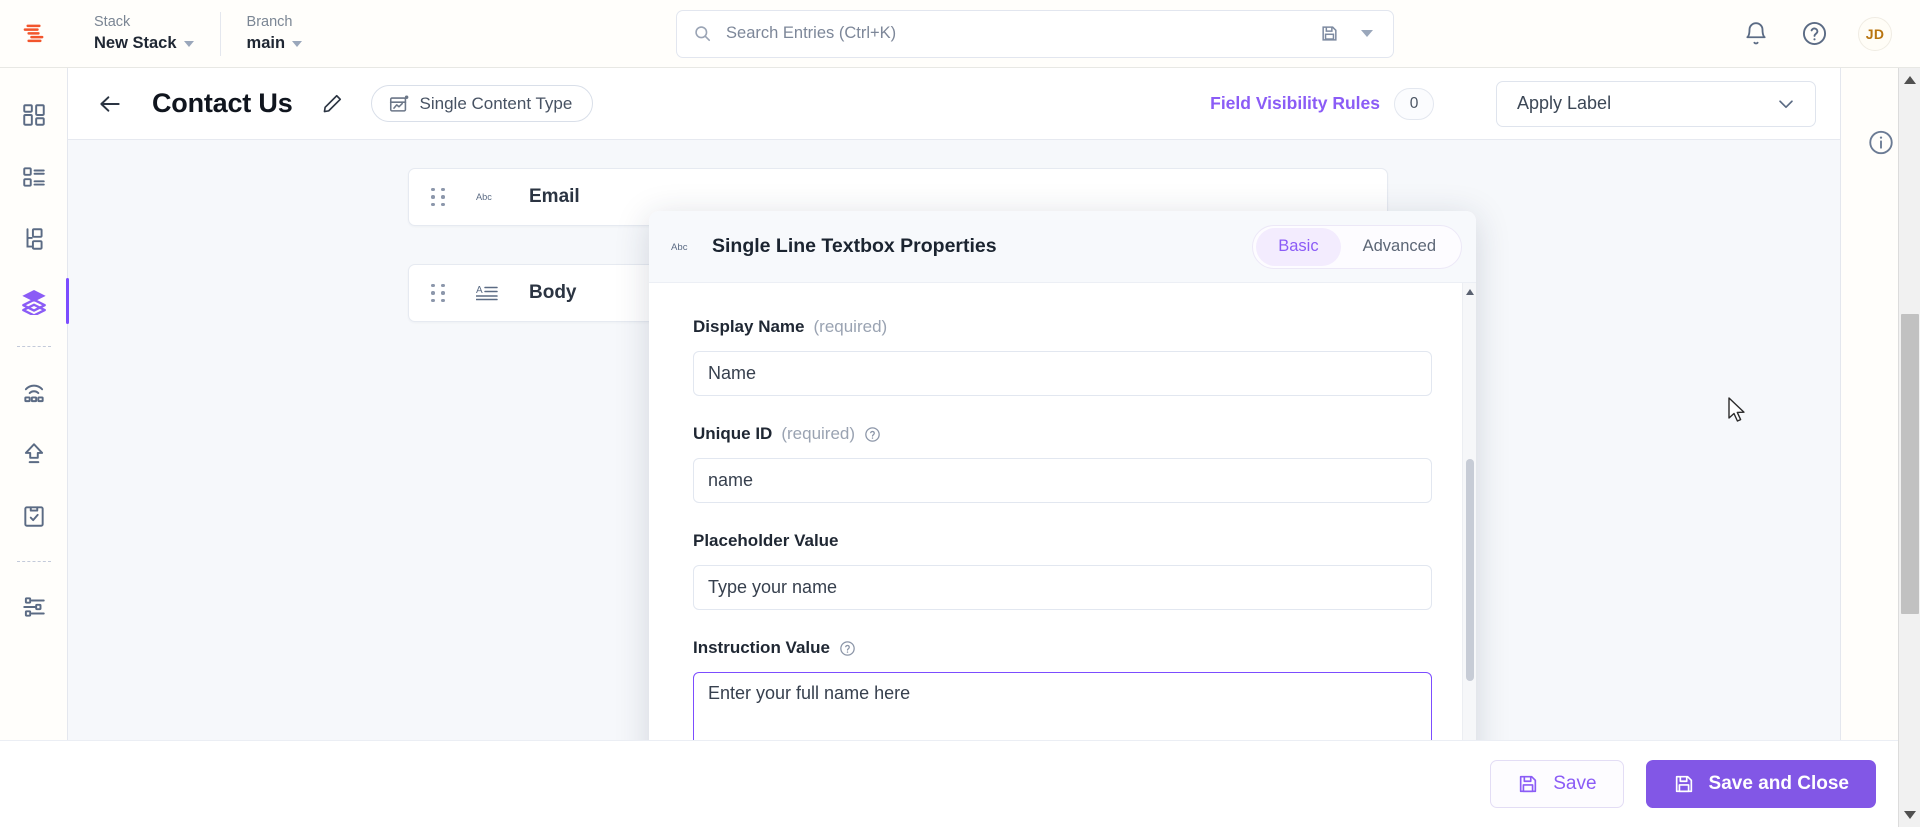 This screenshot has height=827, width=1920. I want to click on abc-single-line-icon: Abc, so click(488, 197).